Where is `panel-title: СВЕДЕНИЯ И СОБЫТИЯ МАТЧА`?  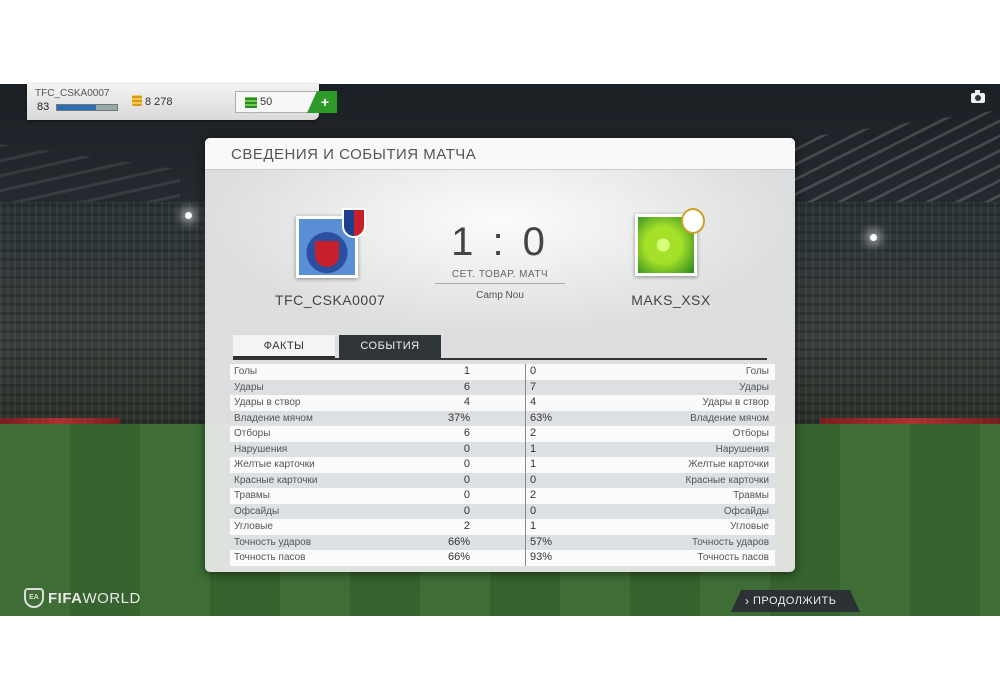 panel-title: СВЕДЕНИЯ И СОБЫТИЯ МАТЧА is located at coordinates (354, 154).